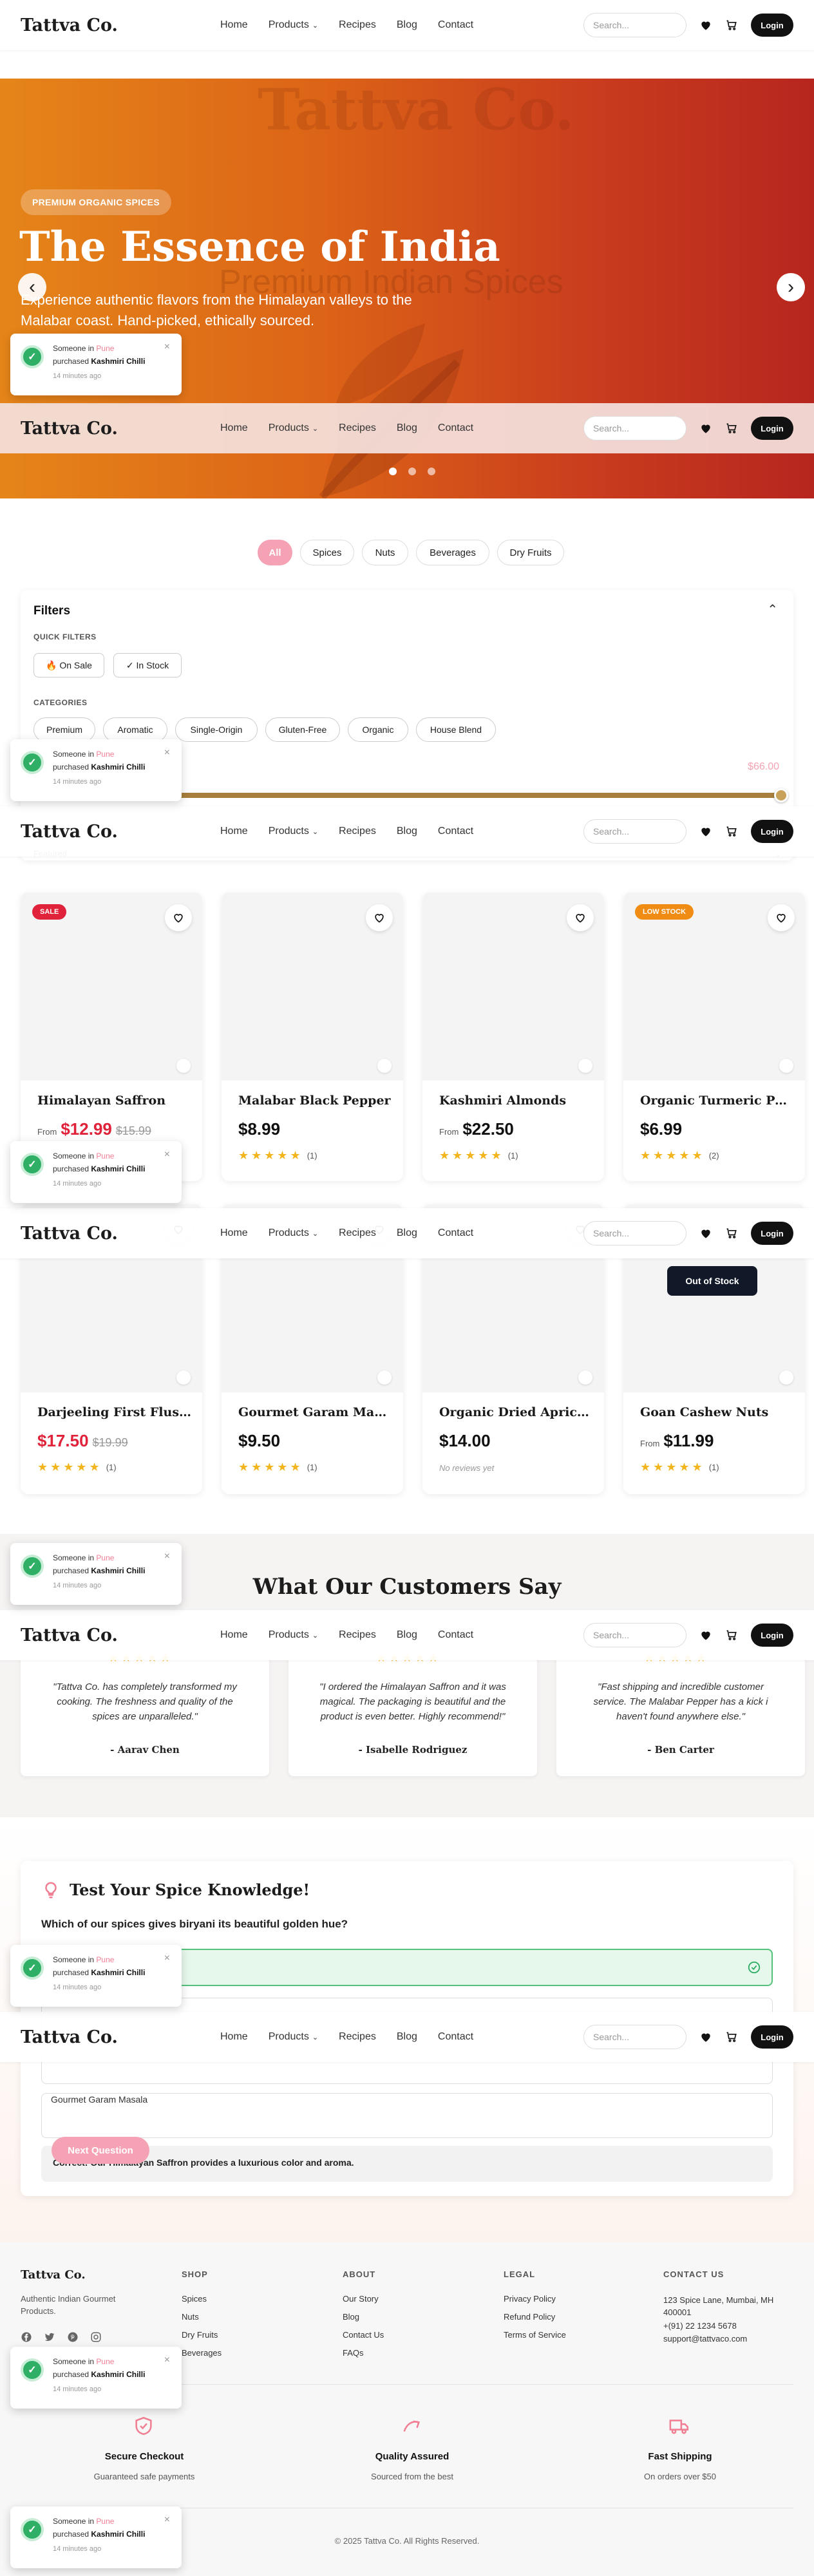 This screenshot has height=2576, width=814. I want to click on category-single-origin: Single-Origin, so click(216, 729).